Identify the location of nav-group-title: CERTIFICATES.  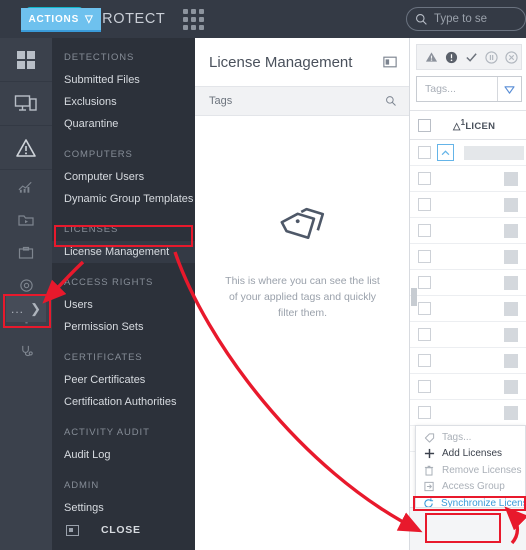
(103, 357).